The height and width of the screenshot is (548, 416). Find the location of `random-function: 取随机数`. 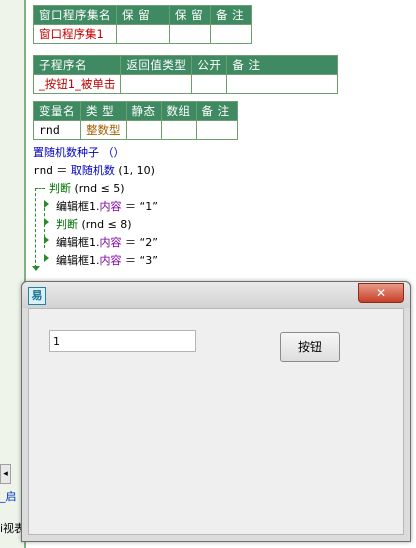

random-function: 取随机数 is located at coordinates (92, 170).